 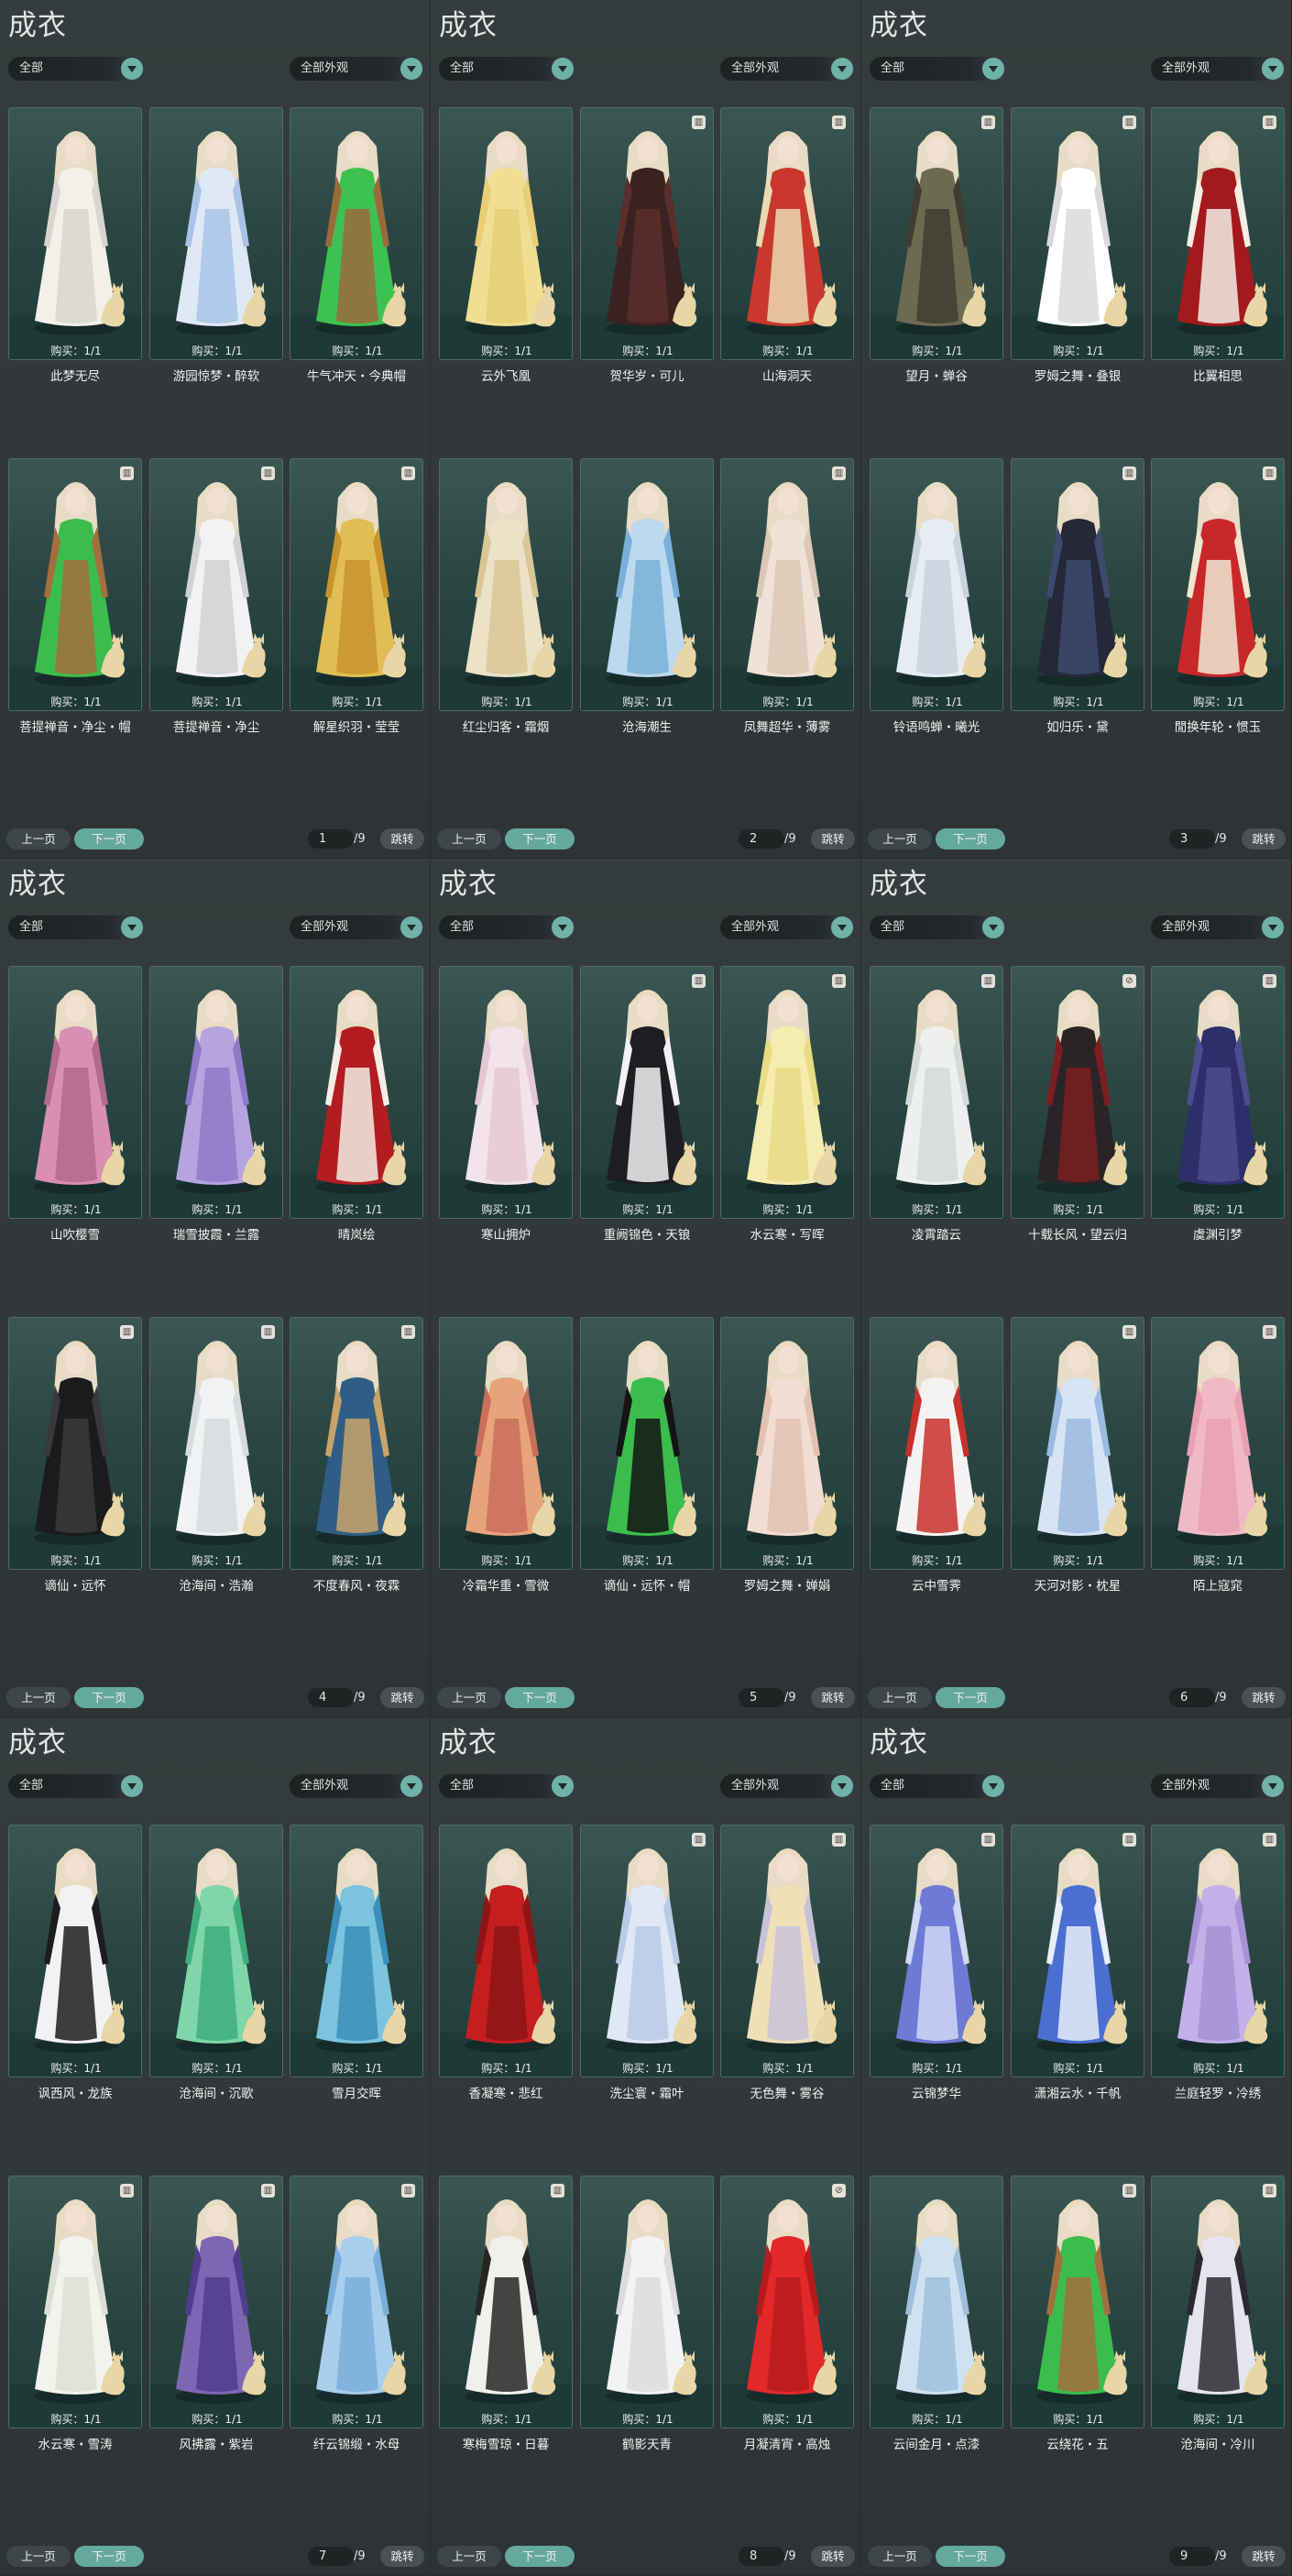 I want to click on page-input: 6, so click(x=1192, y=1697).